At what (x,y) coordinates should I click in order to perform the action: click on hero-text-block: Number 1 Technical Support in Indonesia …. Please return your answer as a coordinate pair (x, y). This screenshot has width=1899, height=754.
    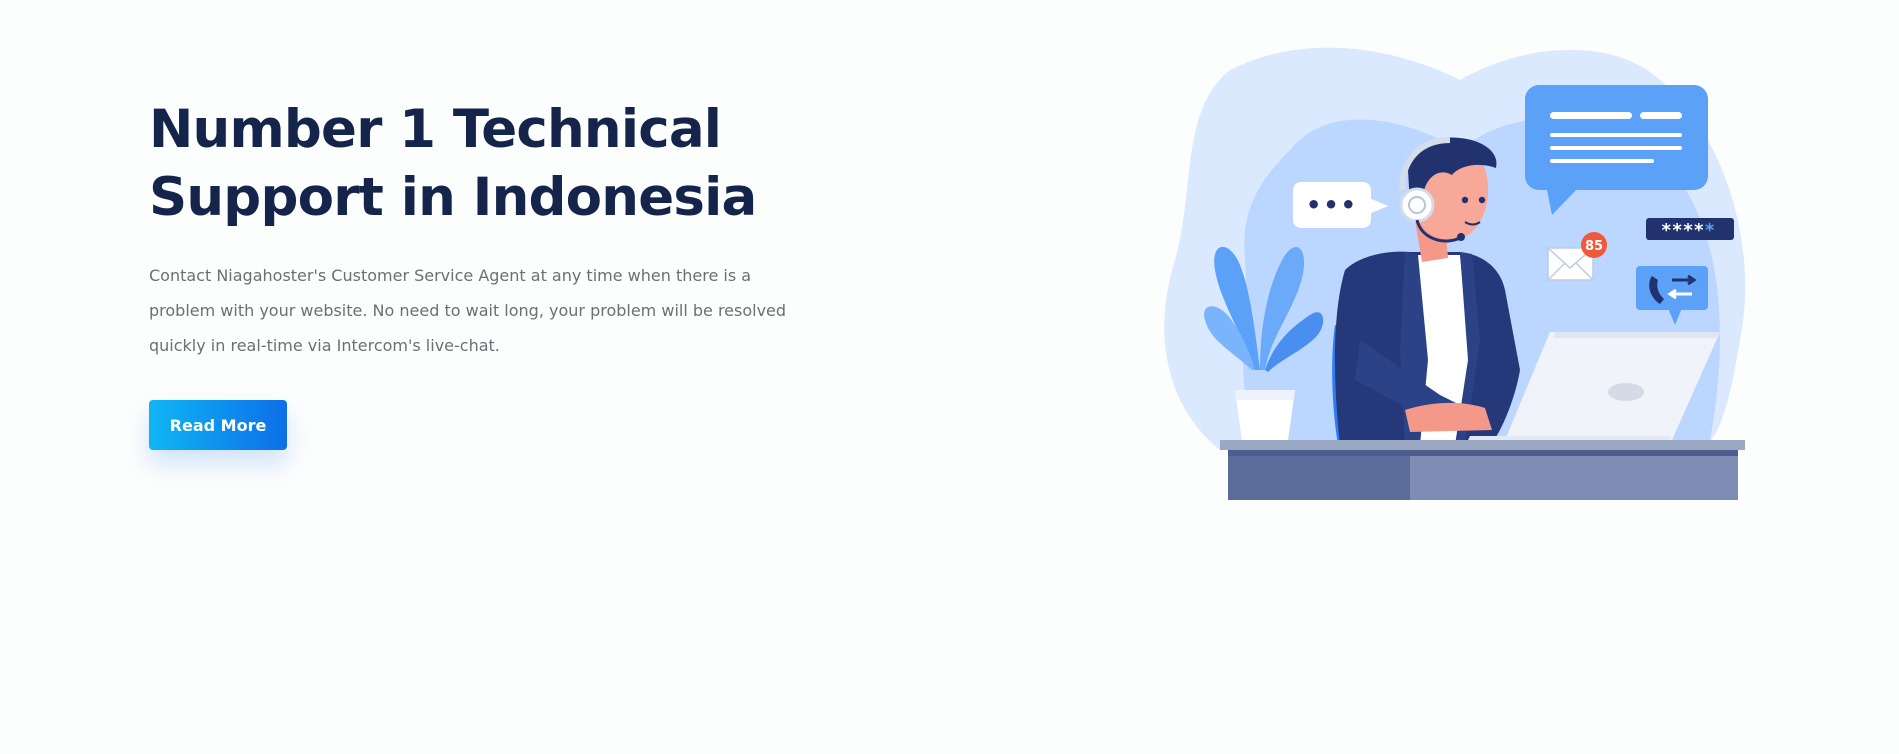
    Looking at the image, I should click on (479, 229).